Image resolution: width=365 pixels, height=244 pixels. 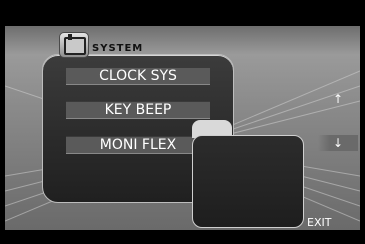 What do you see at coordinates (74, 45) in the screenshot?
I see `toolbox-icon` at bounding box center [74, 45].